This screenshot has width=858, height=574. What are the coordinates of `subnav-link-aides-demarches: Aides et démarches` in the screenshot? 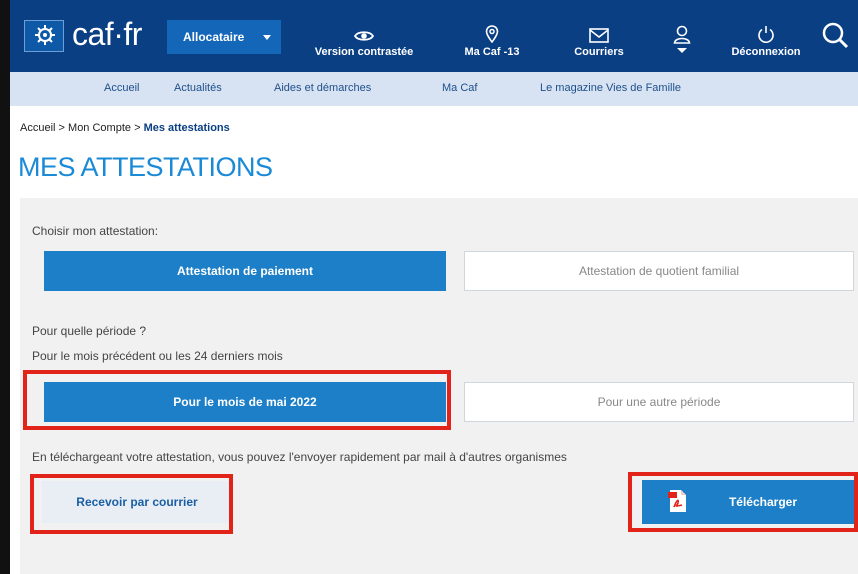 It's located at (322, 88).